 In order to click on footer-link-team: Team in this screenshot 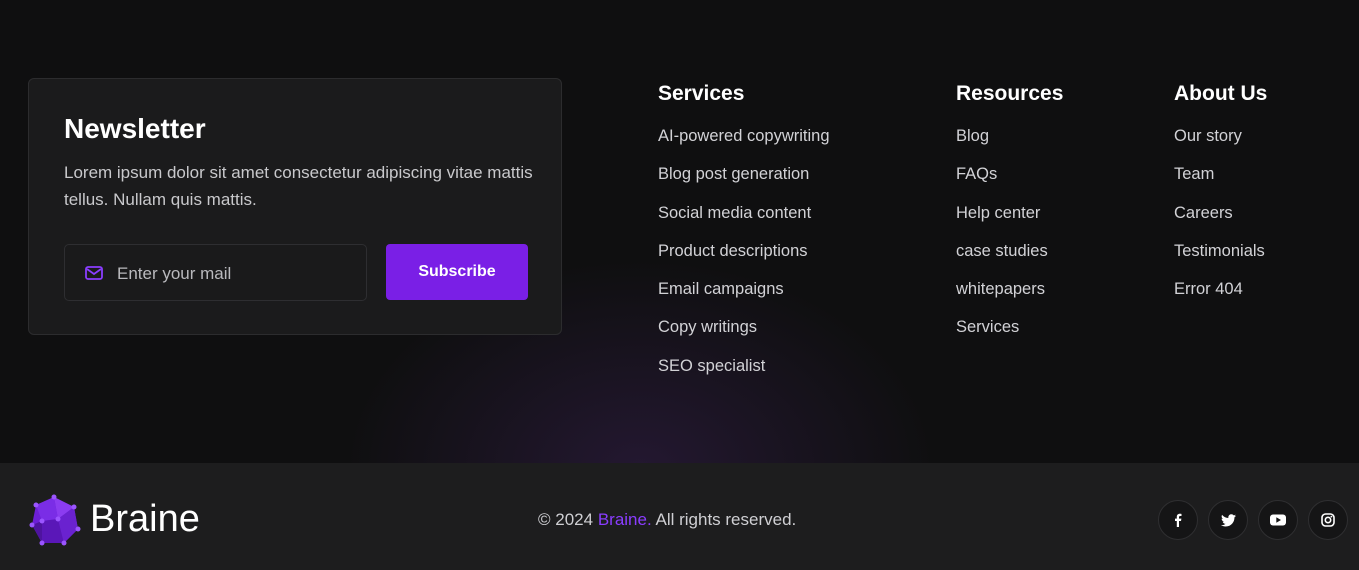, I will do `click(1220, 181)`.